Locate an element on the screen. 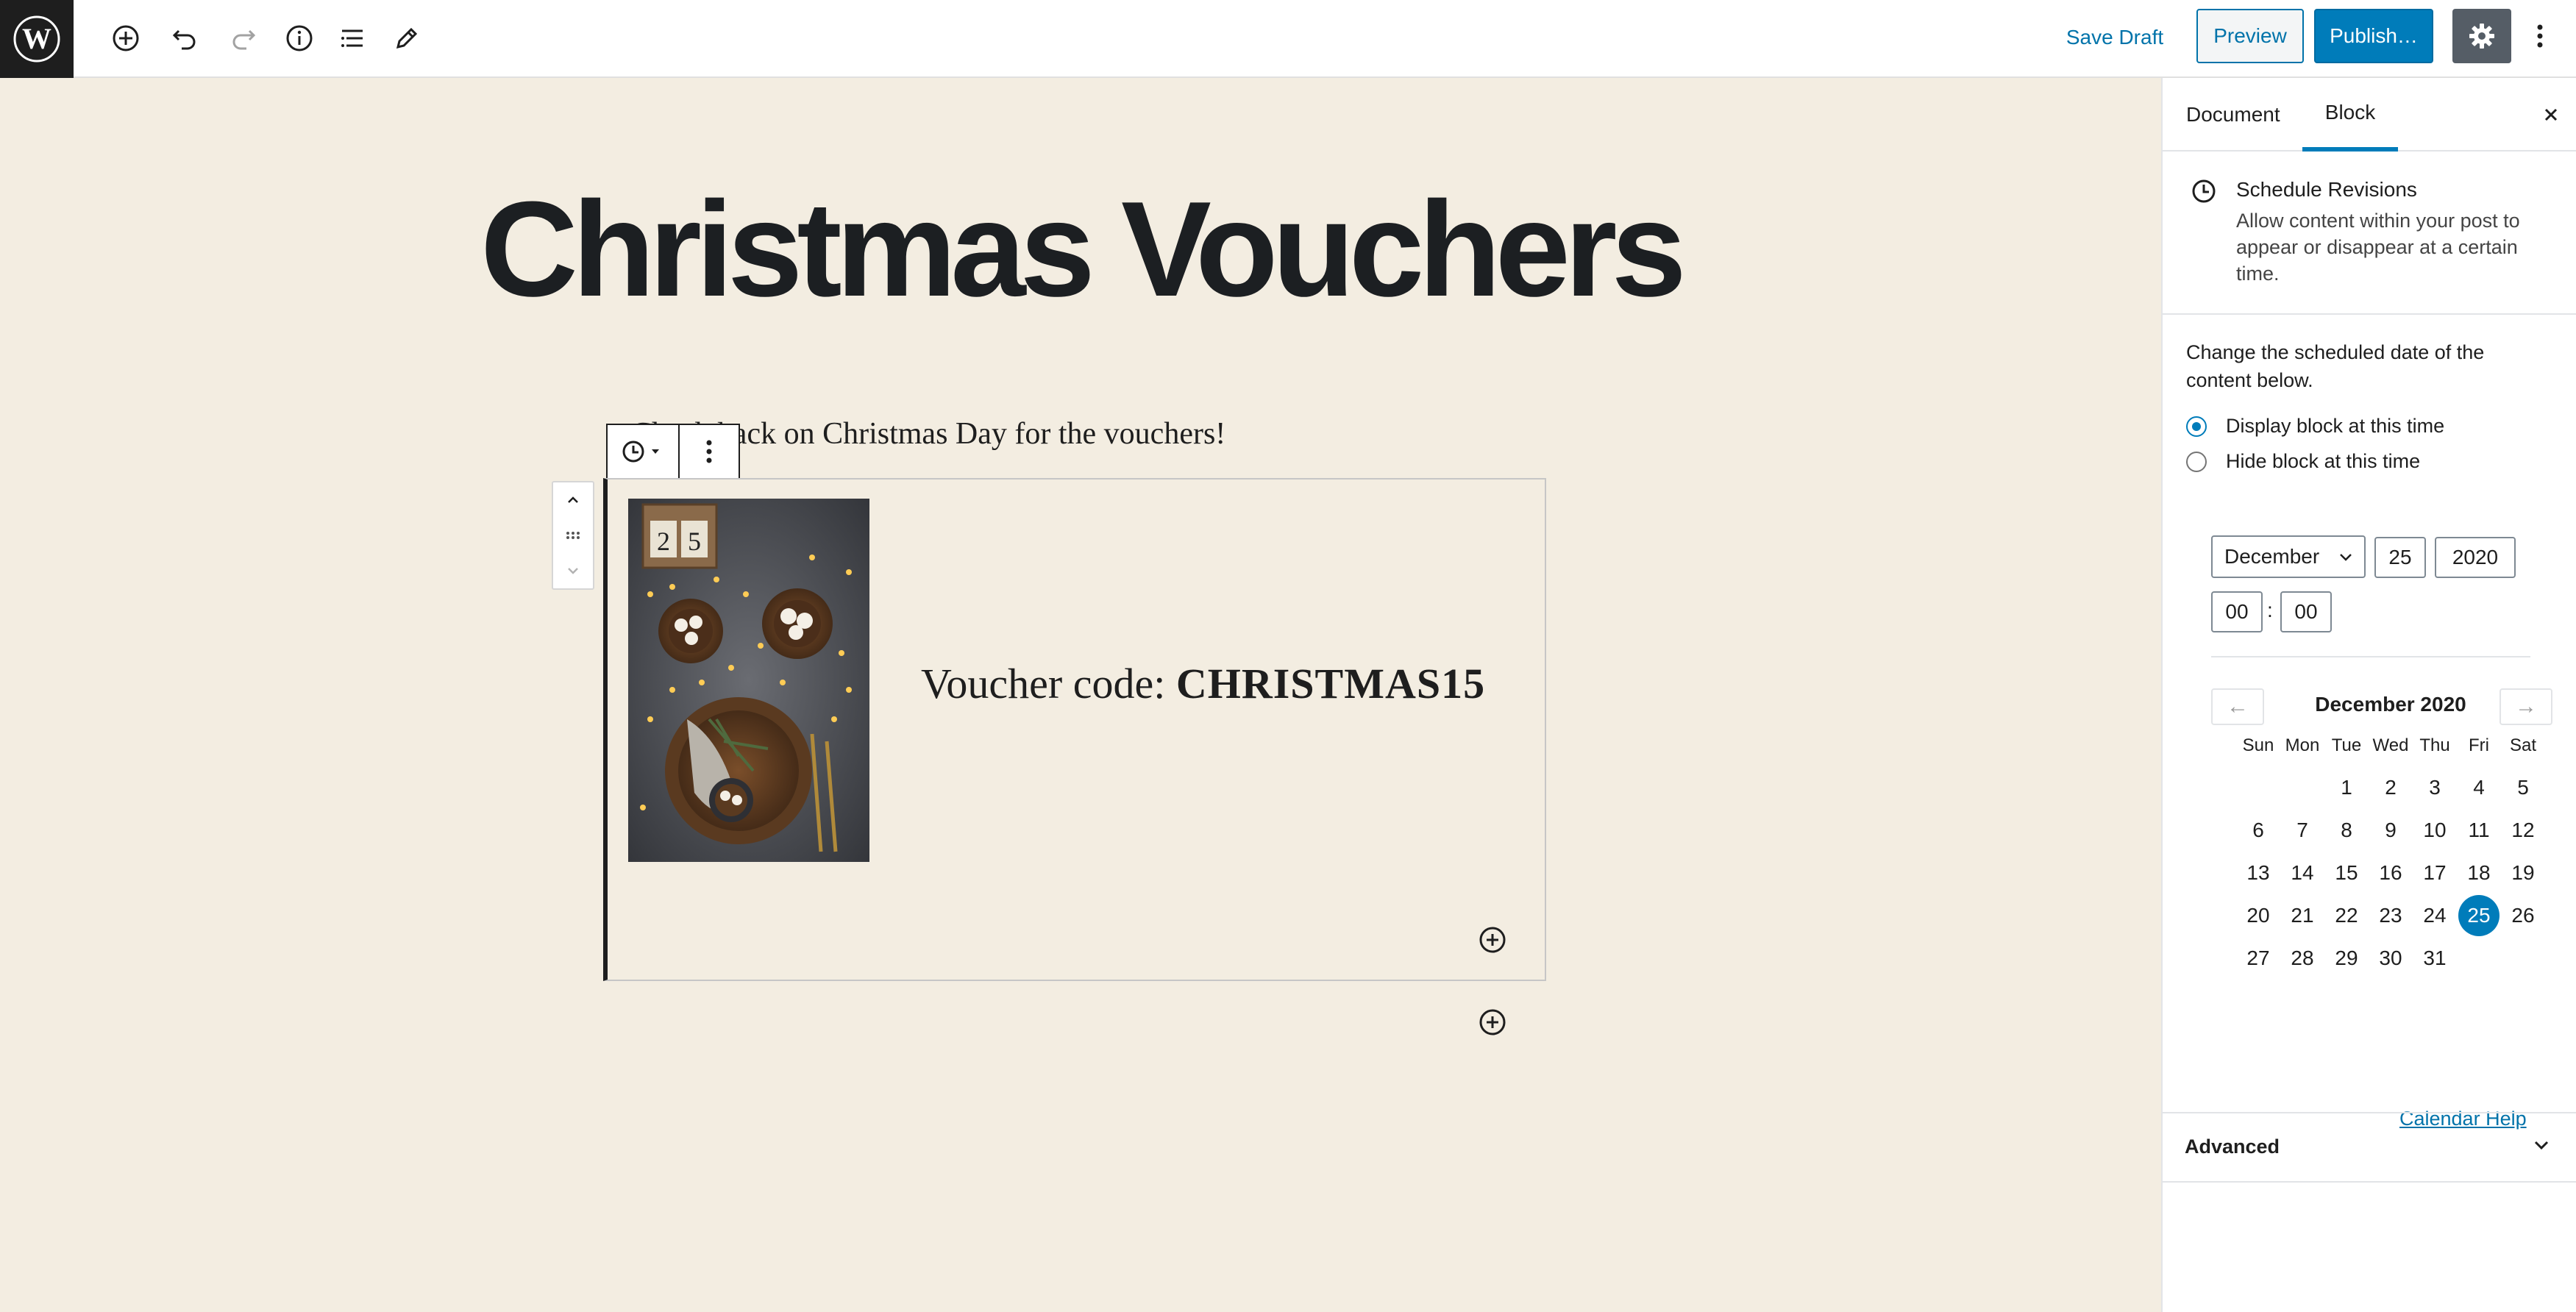 Image resolution: width=2576 pixels, height=1312 pixels. svg-text: W is located at coordinates (36, 38).